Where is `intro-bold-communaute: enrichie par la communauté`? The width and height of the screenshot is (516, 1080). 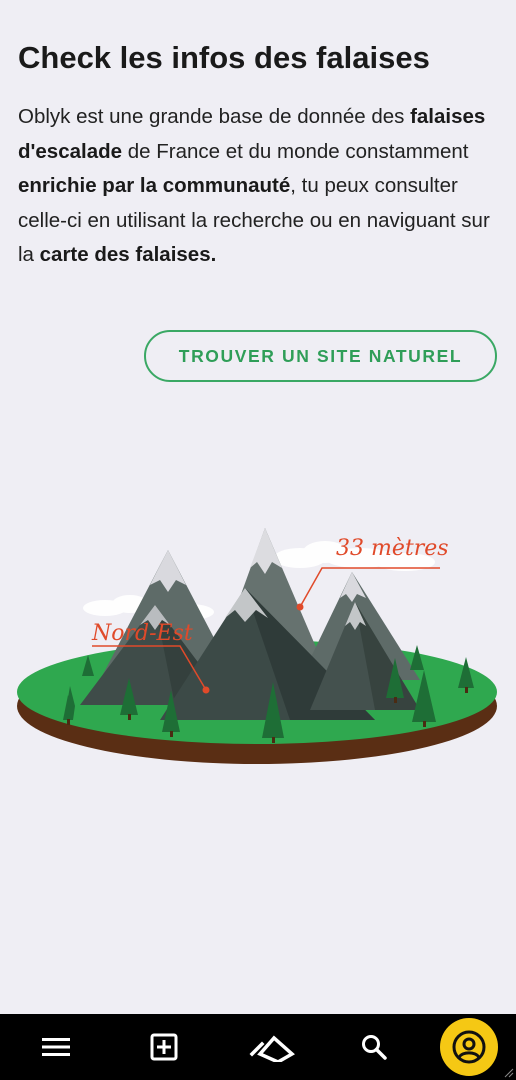
intro-bold-communaute: enrichie par la communauté is located at coordinates (154, 185).